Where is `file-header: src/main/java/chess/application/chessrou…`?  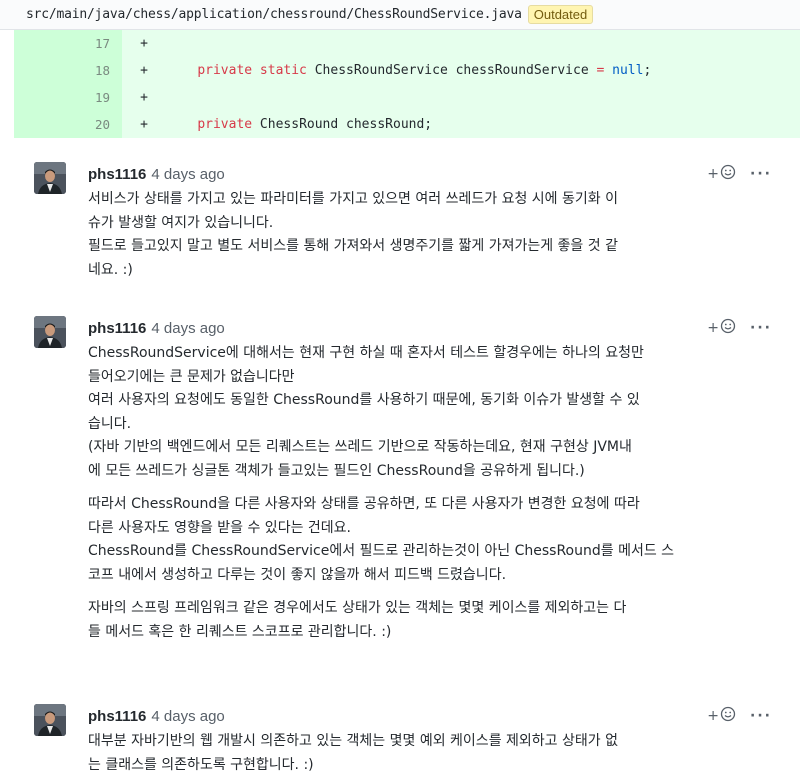
file-header: src/main/java/chess/application/chessrou… is located at coordinates (400, 15).